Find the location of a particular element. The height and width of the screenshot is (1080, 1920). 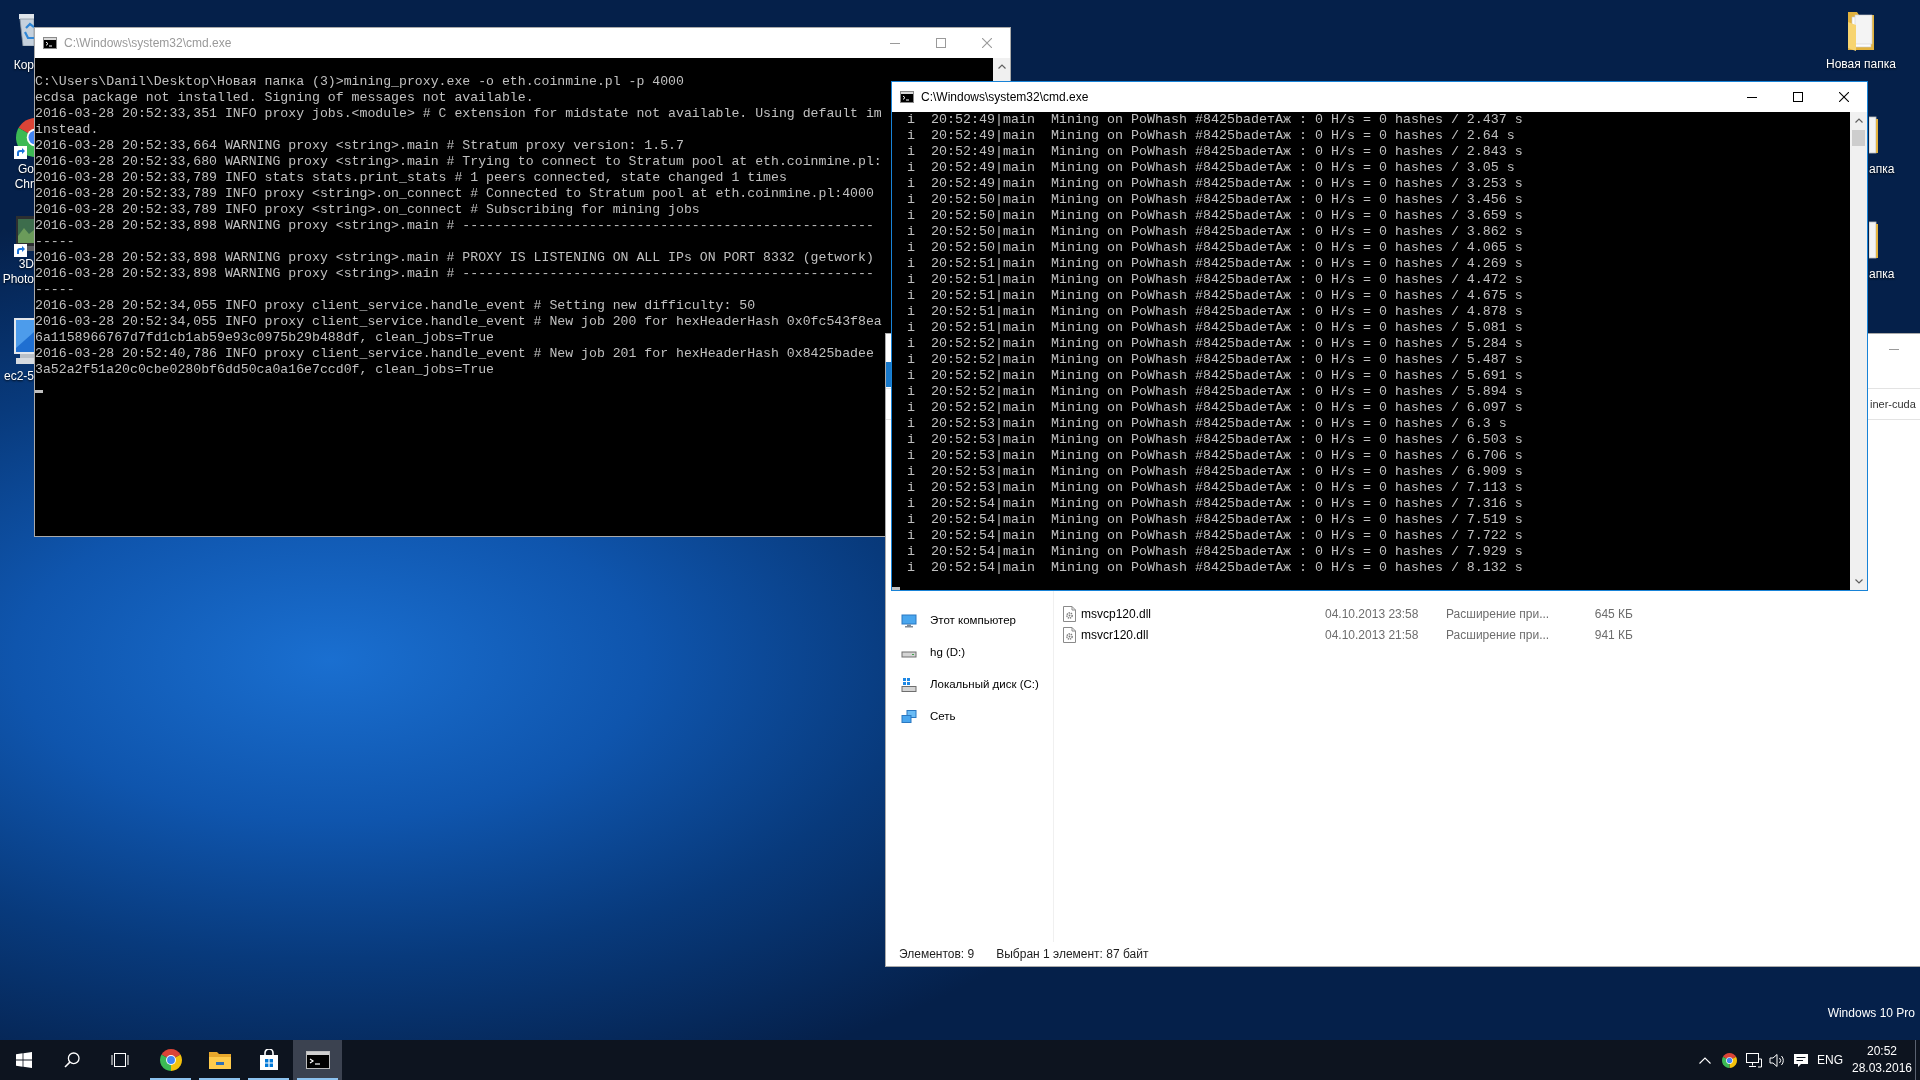

close-icon is located at coordinates (1844, 97).